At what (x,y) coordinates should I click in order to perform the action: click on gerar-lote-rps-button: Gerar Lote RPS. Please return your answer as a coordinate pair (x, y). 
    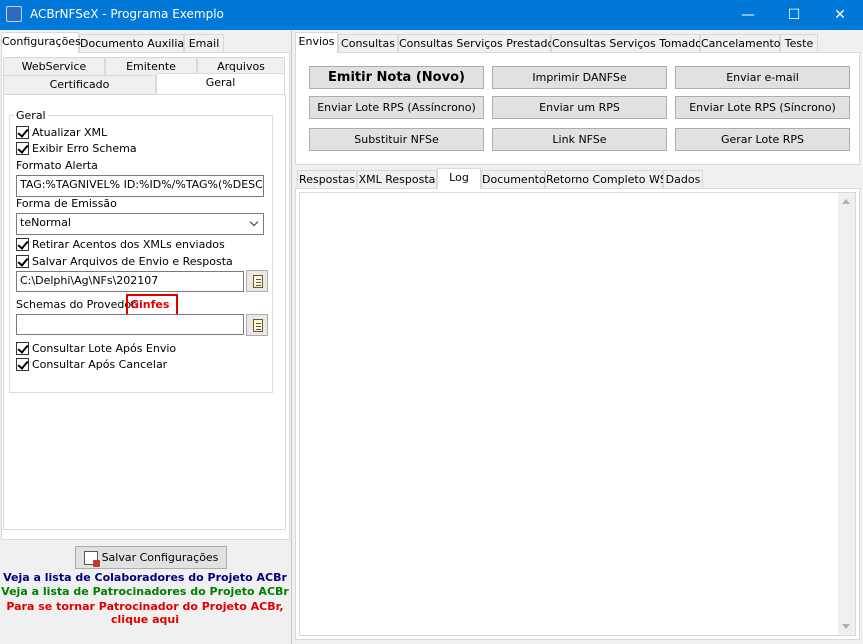
    Looking at the image, I should click on (762, 139).